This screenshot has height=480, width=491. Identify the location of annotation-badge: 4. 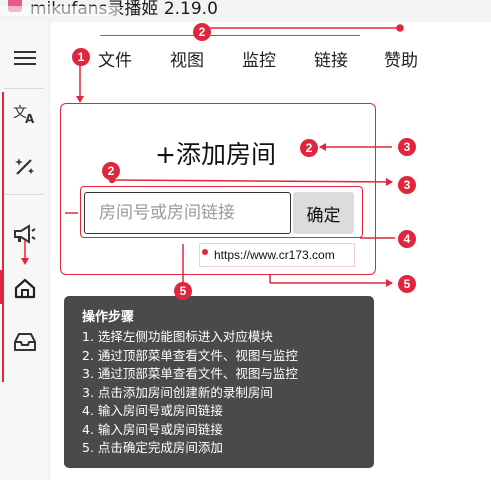
(407, 239).